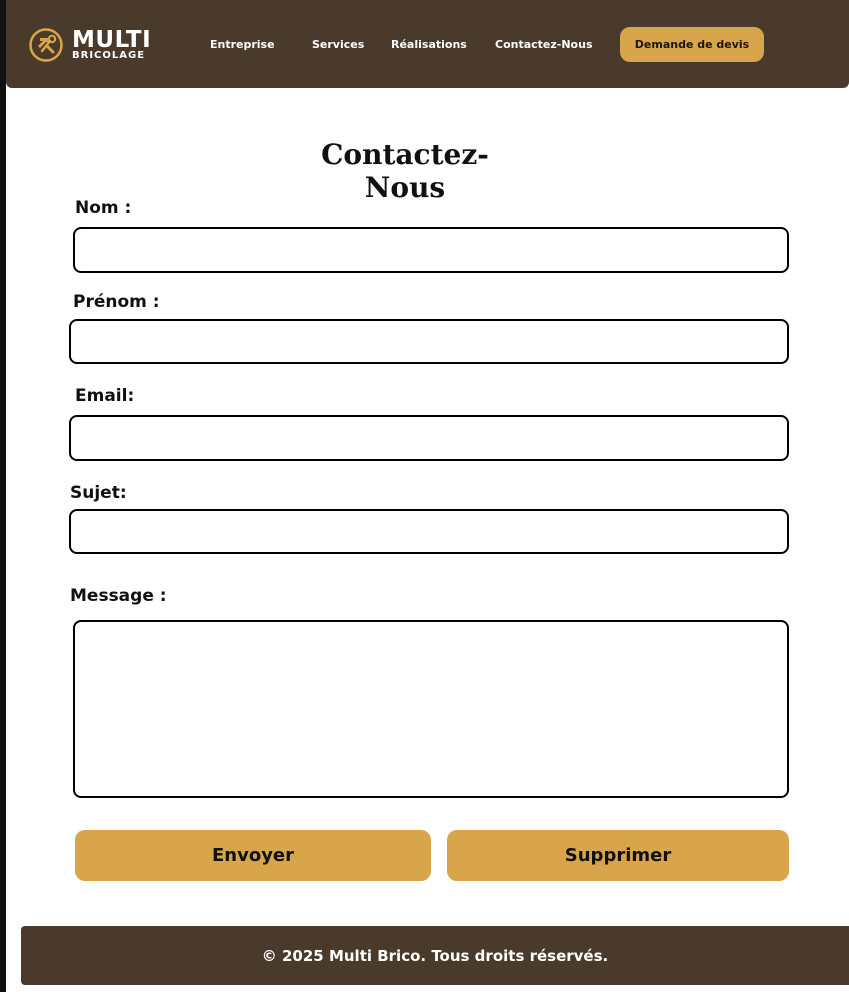 The width and height of the screenshot is (849, 992). I want to click on submit-button: Envoyer, so click(253, 855).